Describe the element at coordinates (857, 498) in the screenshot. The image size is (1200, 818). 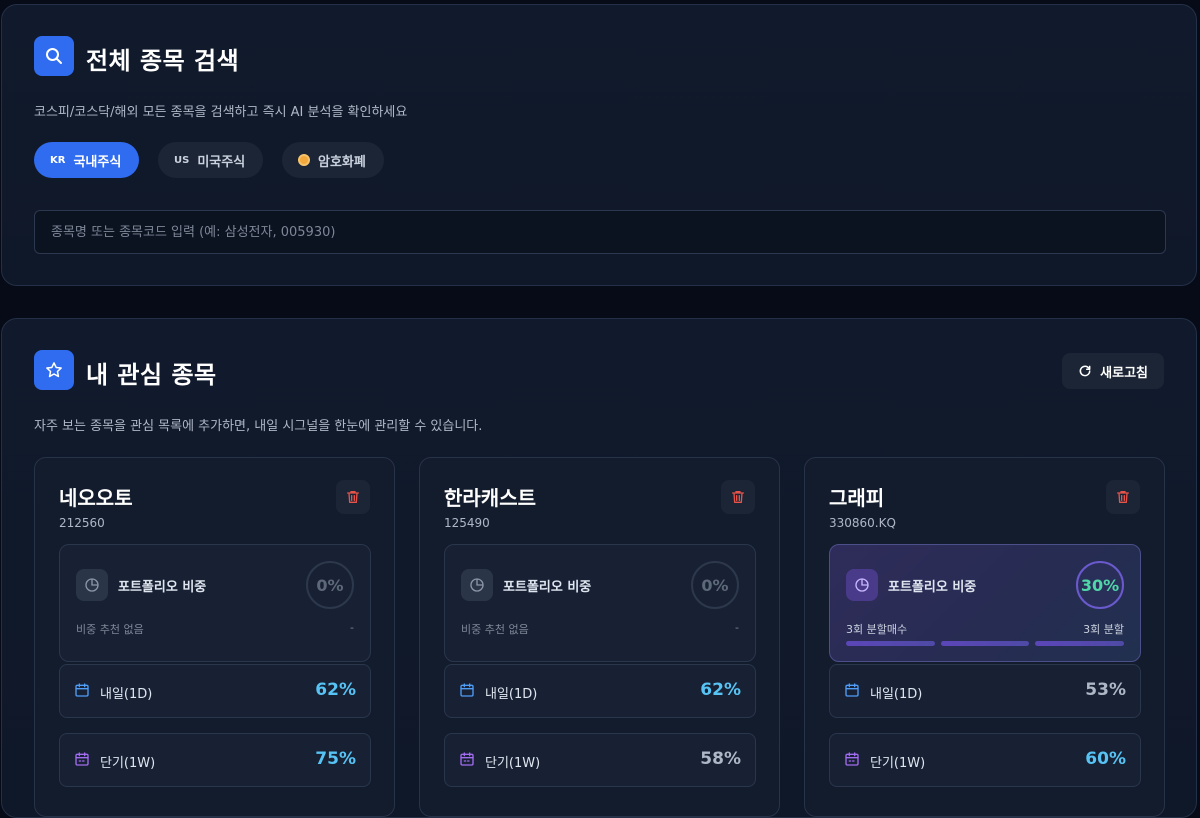
I see `stock-name: 그래피` at that location.